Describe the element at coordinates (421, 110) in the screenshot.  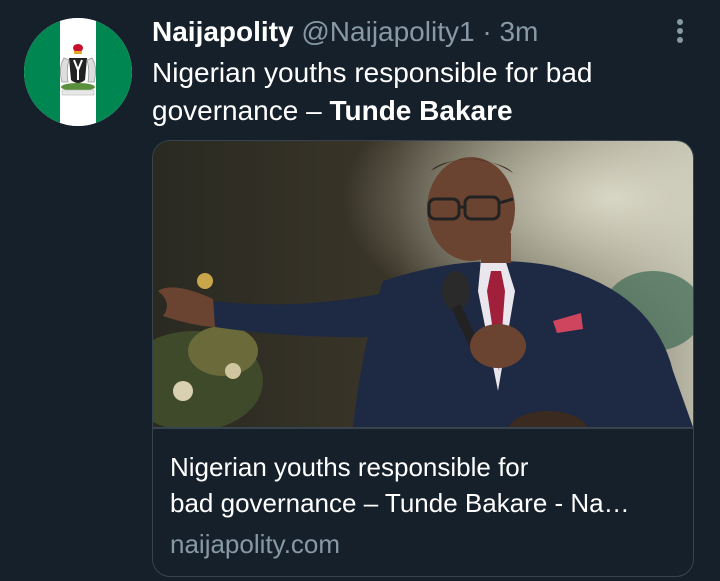
I see `tweet-text-bold: Tunde Bakare` at that location.